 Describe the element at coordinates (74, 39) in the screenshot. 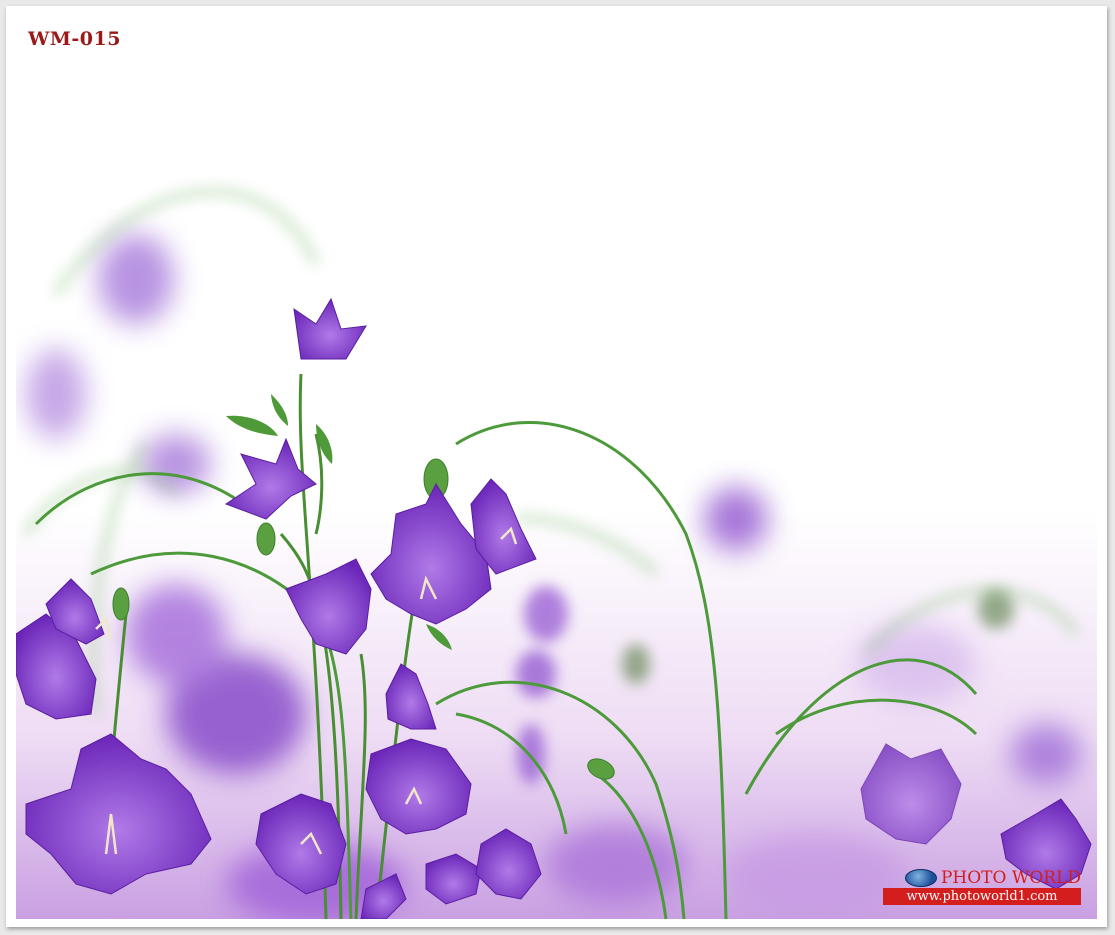

I see `product-code: WM-015` at that location.